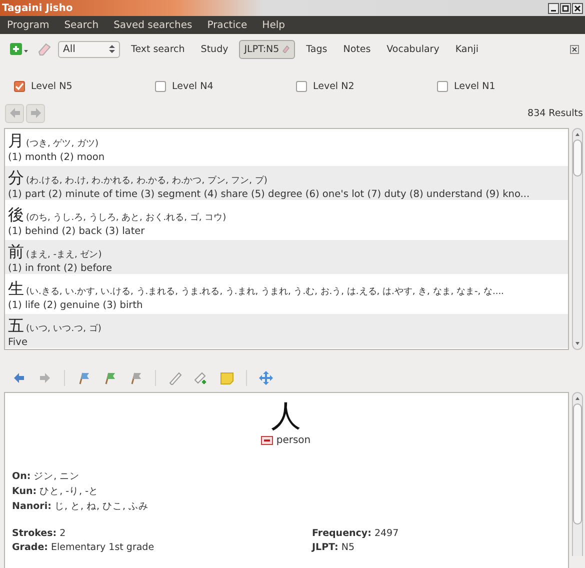 This screenshot has width=585, height=568. Describe the element at coordinates (20, 49) in the screenshot. I see `add-icon` at that location.